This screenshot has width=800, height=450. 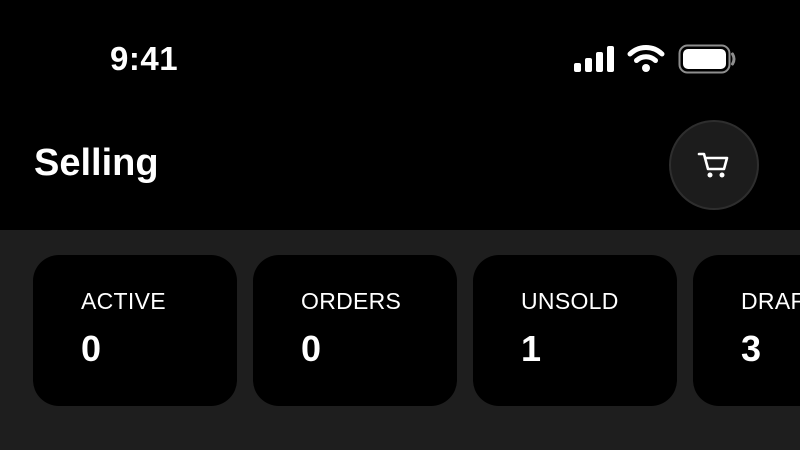 I want to click on stat-label: UNSOLD, so click(x=570, y=301).